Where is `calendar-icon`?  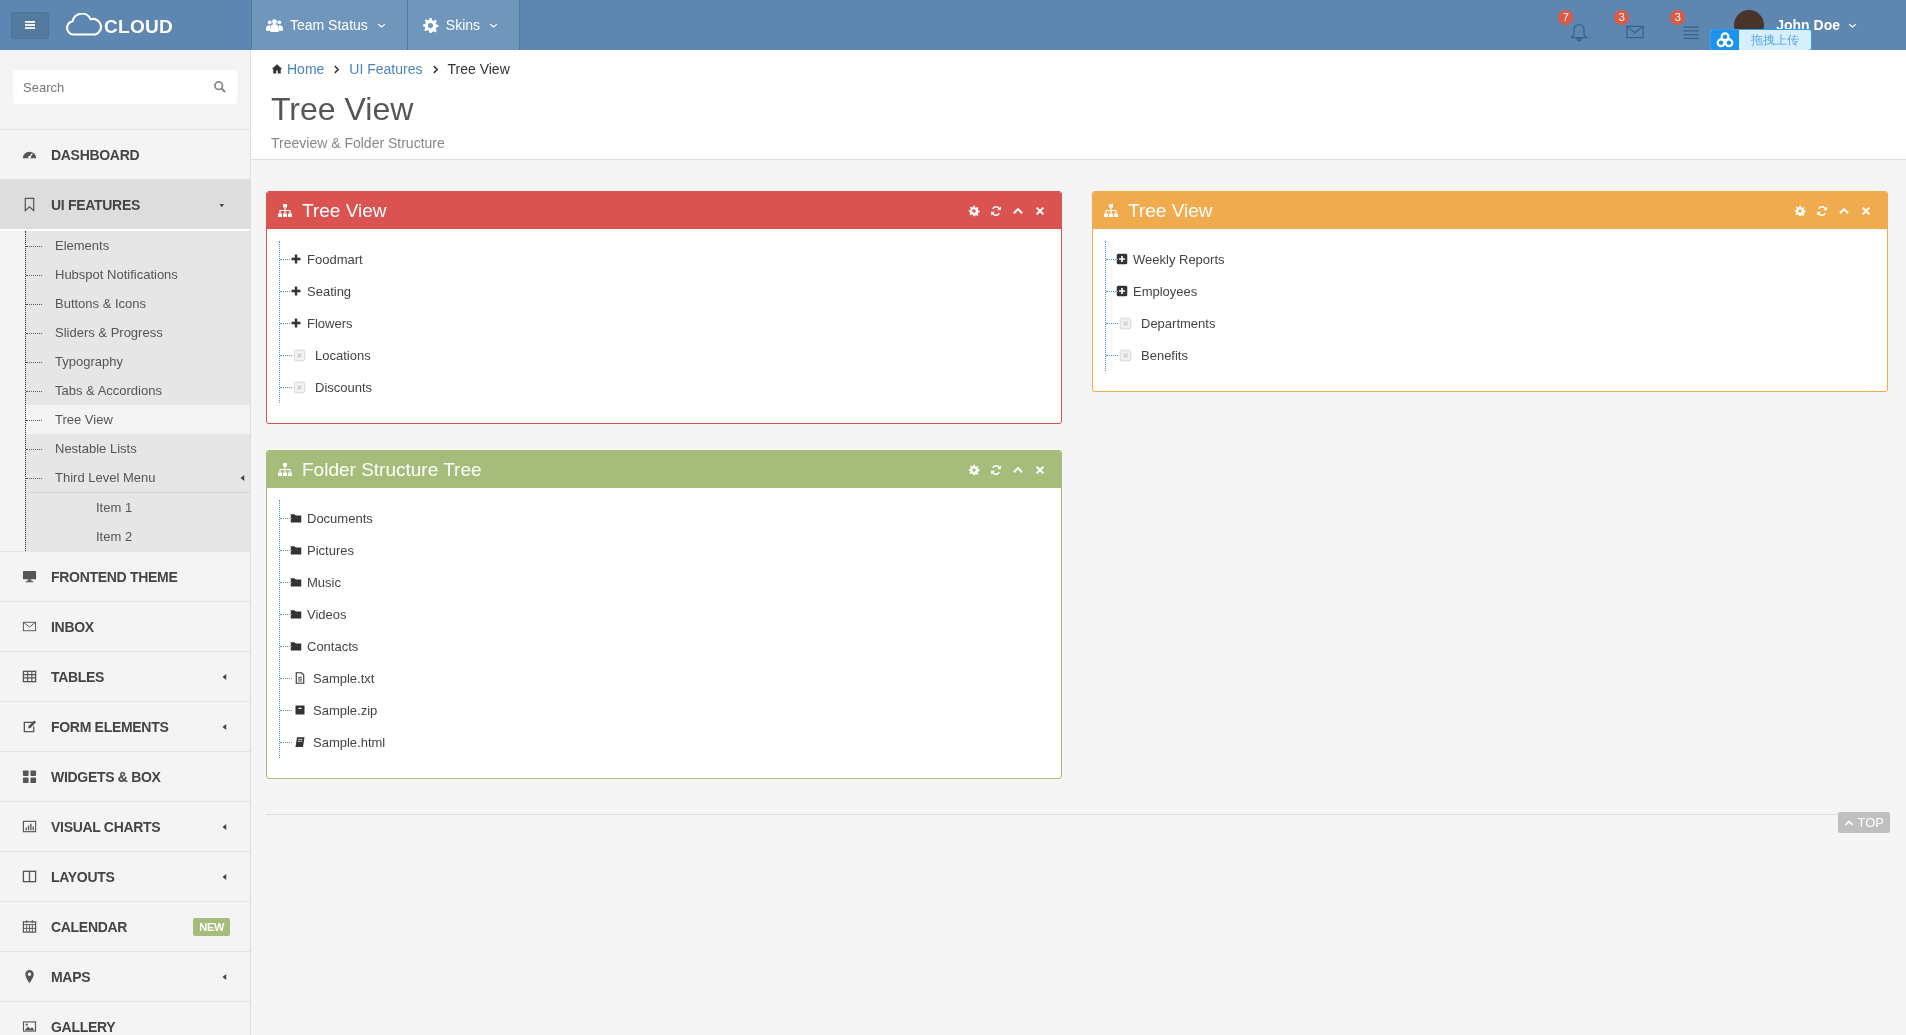
calendar-icon is located at coordinates (29, 926).